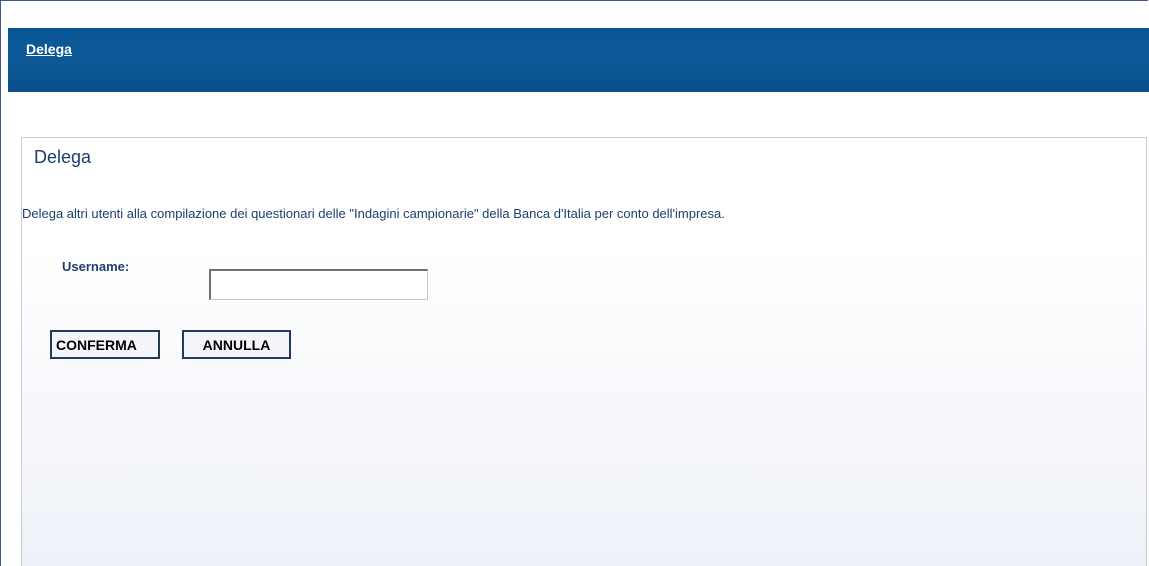 The image size is (1149, 566). I want to click on confirm-button: CONFERMA, so click(105, 344).